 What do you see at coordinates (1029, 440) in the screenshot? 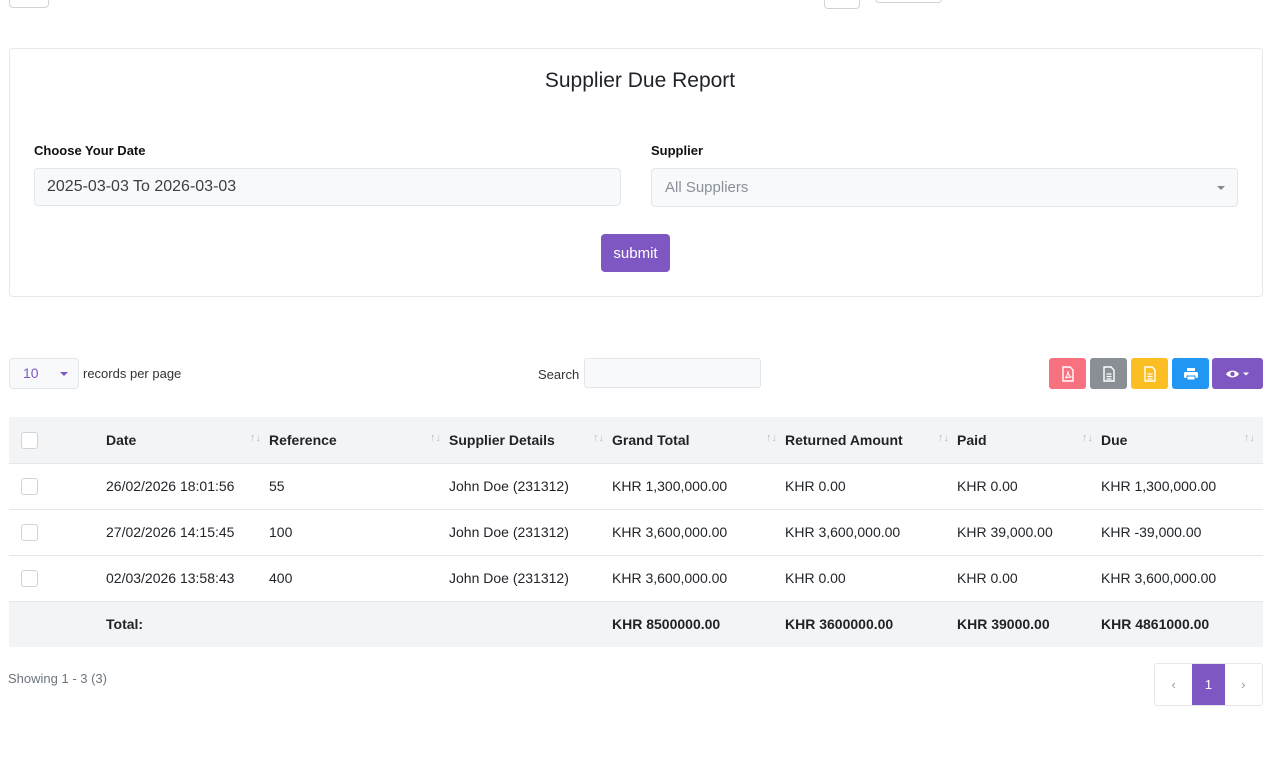
I see `column-header-paid: Paid ↑↓` at bounding box center [1029, 440].